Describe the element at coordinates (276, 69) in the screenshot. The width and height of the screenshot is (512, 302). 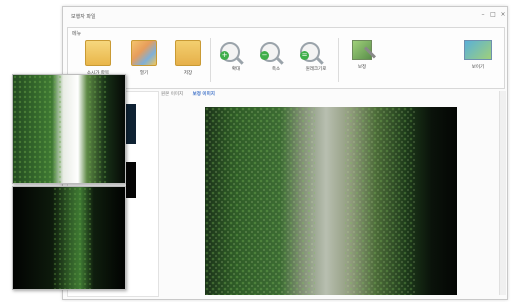
I see `zoom-out-label: 축소` at that location.